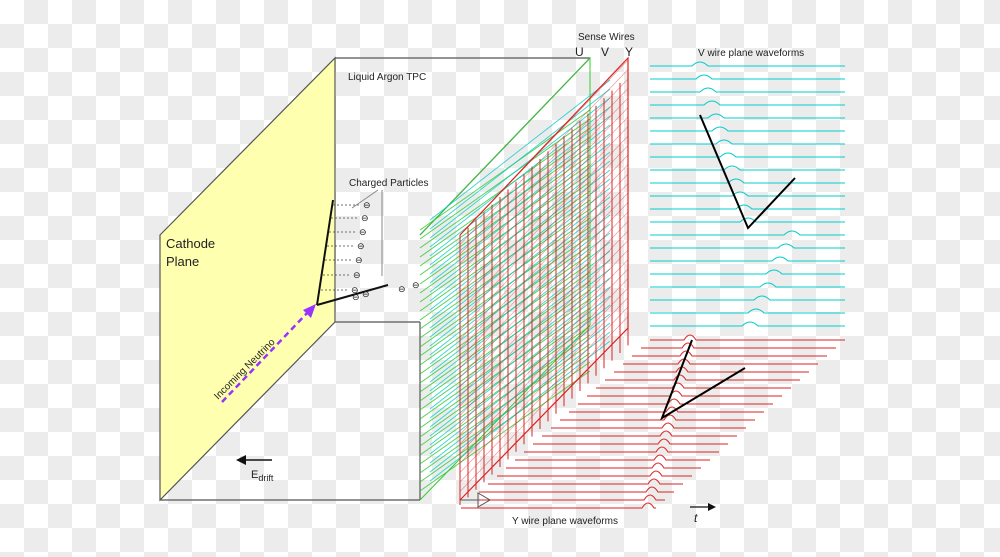 The width and height of the screenshot is (1000, 557). I want to click on time-axis-arrow, so click(703, 507).